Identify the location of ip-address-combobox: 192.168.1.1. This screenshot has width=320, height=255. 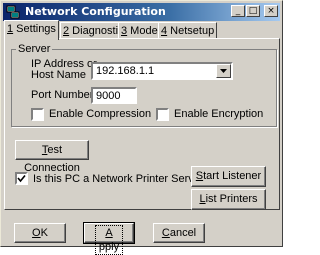
(162, 71).